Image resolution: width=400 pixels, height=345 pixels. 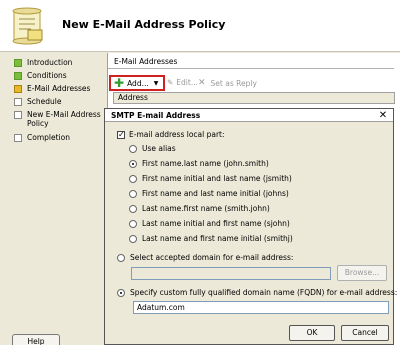 I want to click on step-label: Introduction, so click(x=50, y=62).